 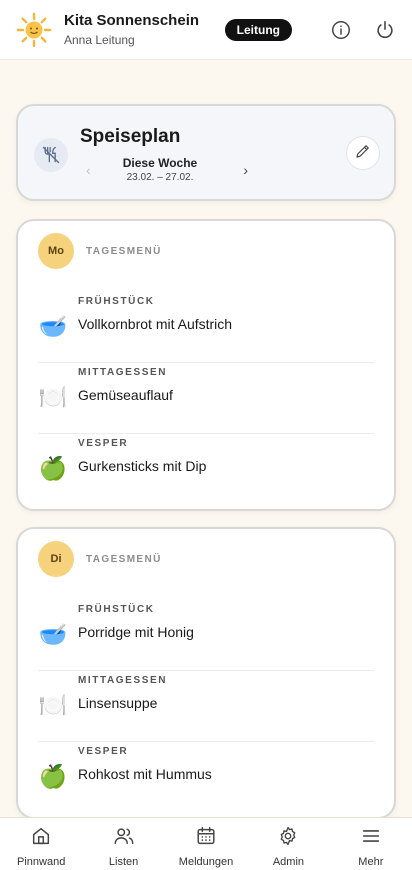 I want to click on meal-name: Gurkensticks mit Dip, so click(x=142, y=466).